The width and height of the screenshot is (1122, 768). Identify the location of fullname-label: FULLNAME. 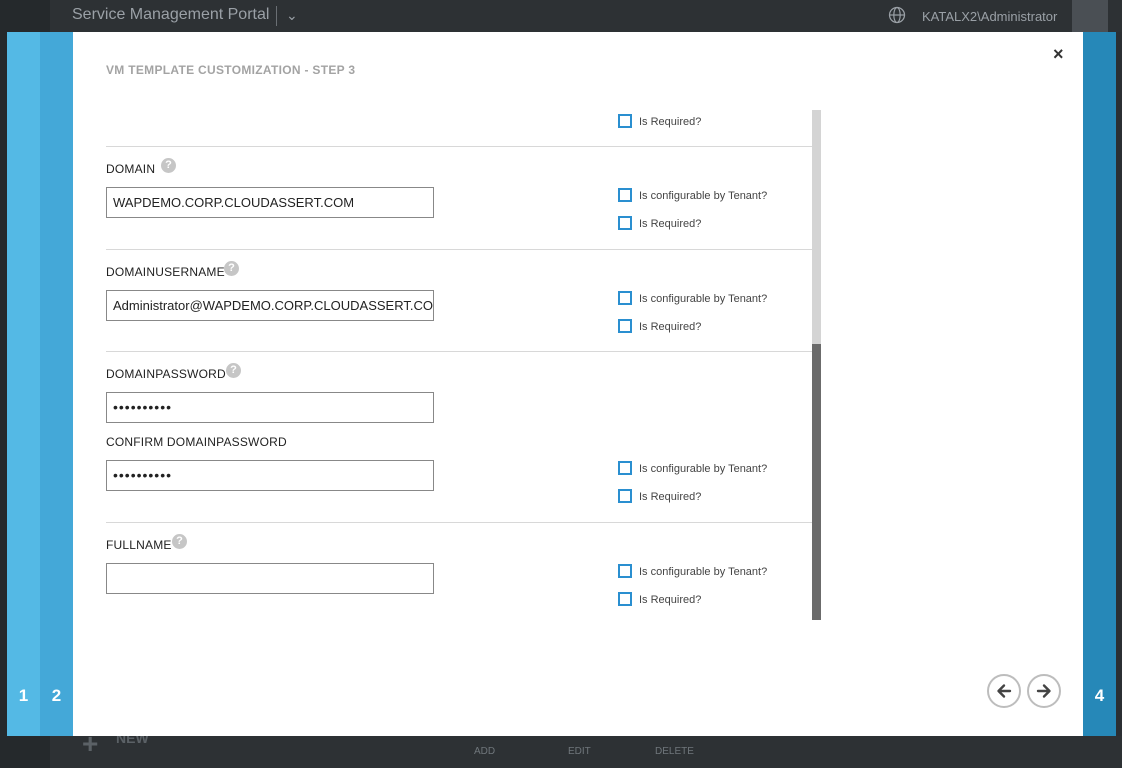
(139, 545).